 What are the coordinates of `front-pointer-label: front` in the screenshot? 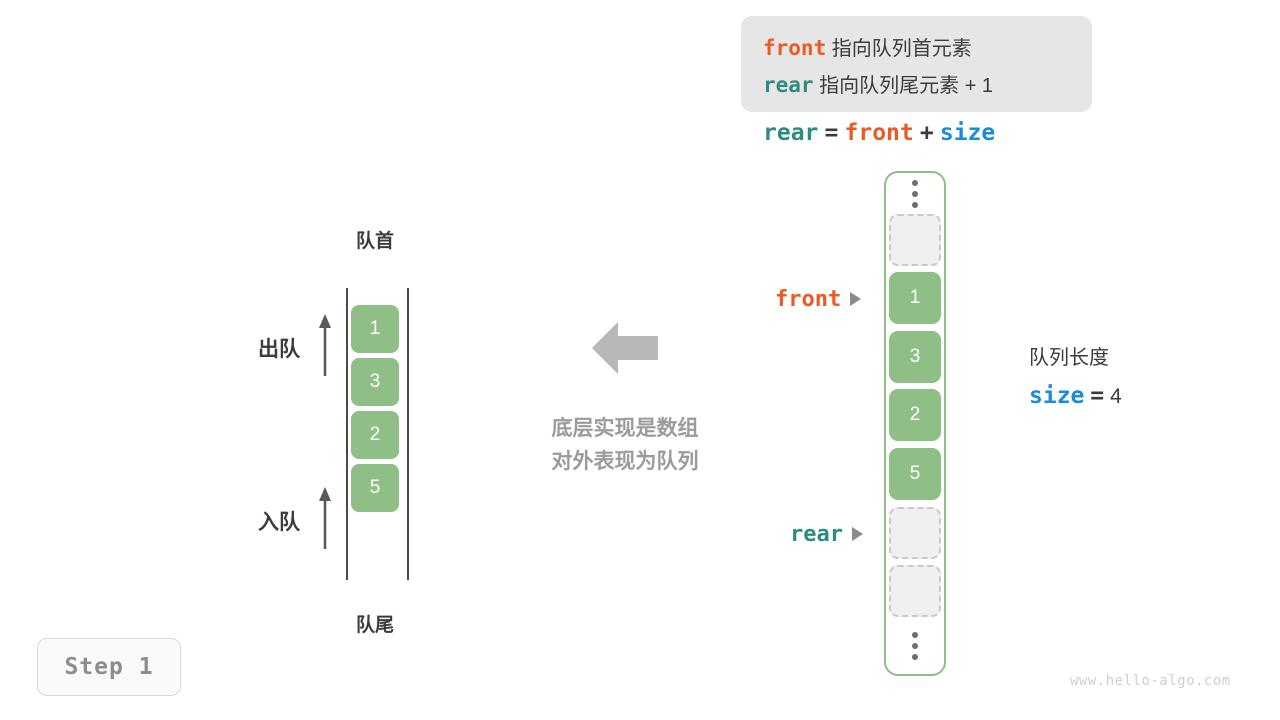 It's located at (808, 299).